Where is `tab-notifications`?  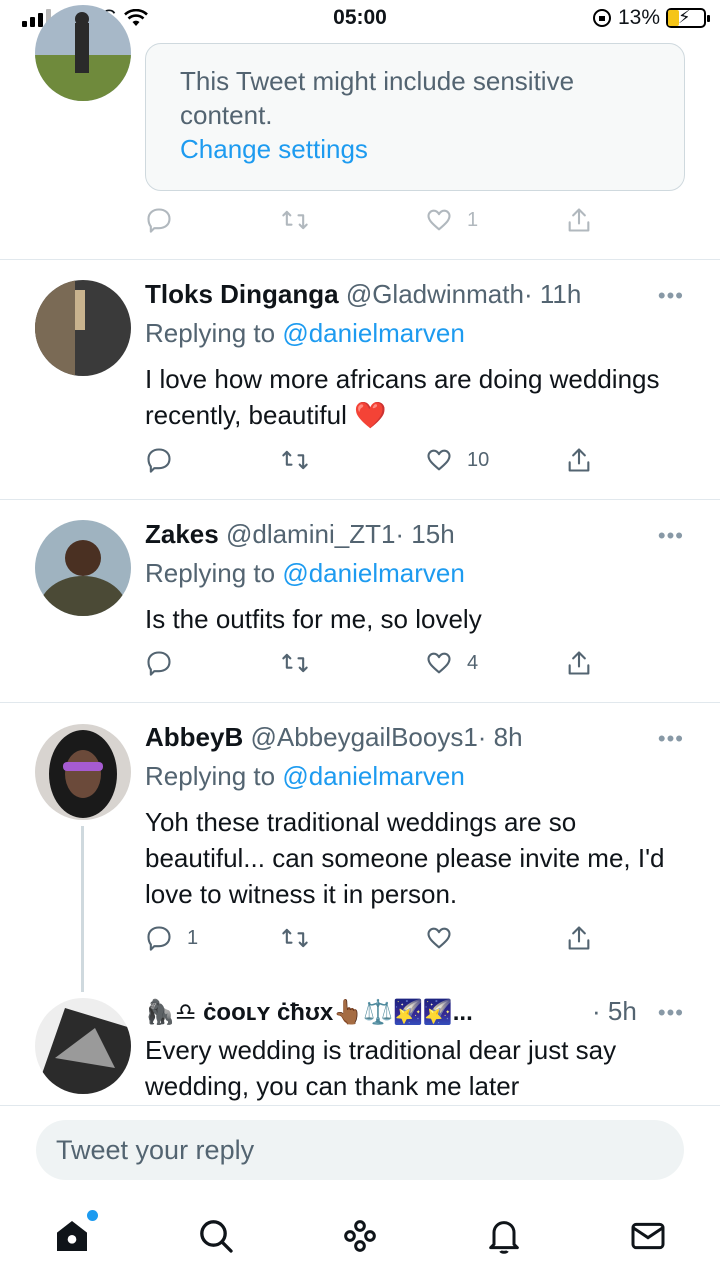
tab-notifications is located at coordinates (506, 1238).